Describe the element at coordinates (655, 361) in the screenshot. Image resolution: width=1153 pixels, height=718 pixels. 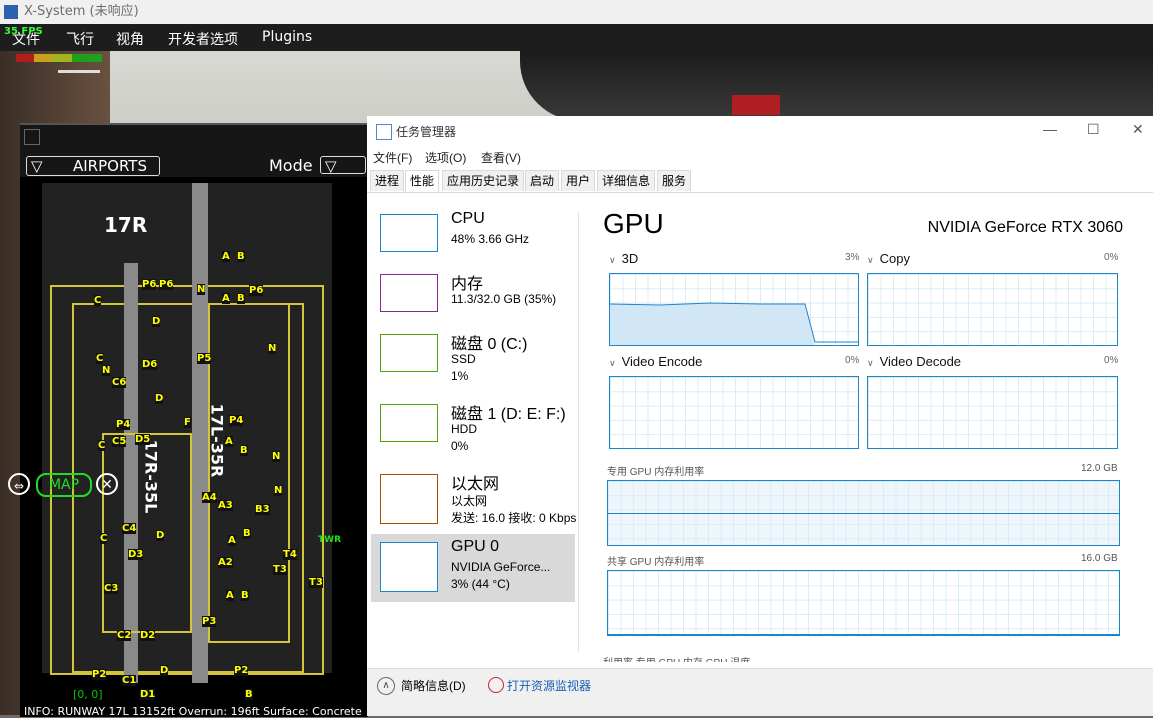
I see `engine-selector-video-encode: ∨ Video Encode` at that location.